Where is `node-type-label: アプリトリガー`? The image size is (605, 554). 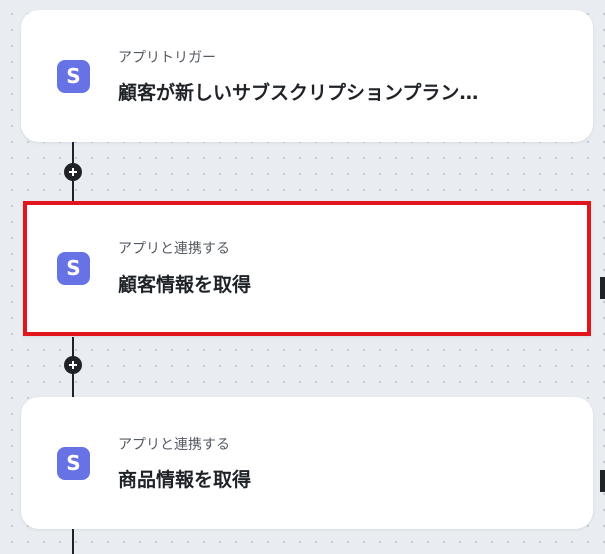
node-type-label: アプリトリガー is located at coordinates (167, 58).